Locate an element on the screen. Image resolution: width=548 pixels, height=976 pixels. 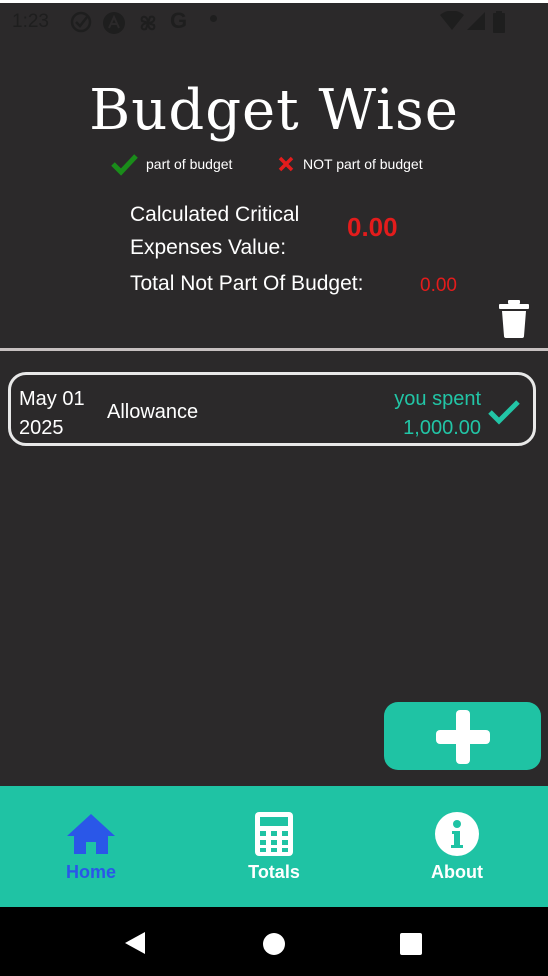
nav-item-totals: Totals is located at coordinates (274, 846).